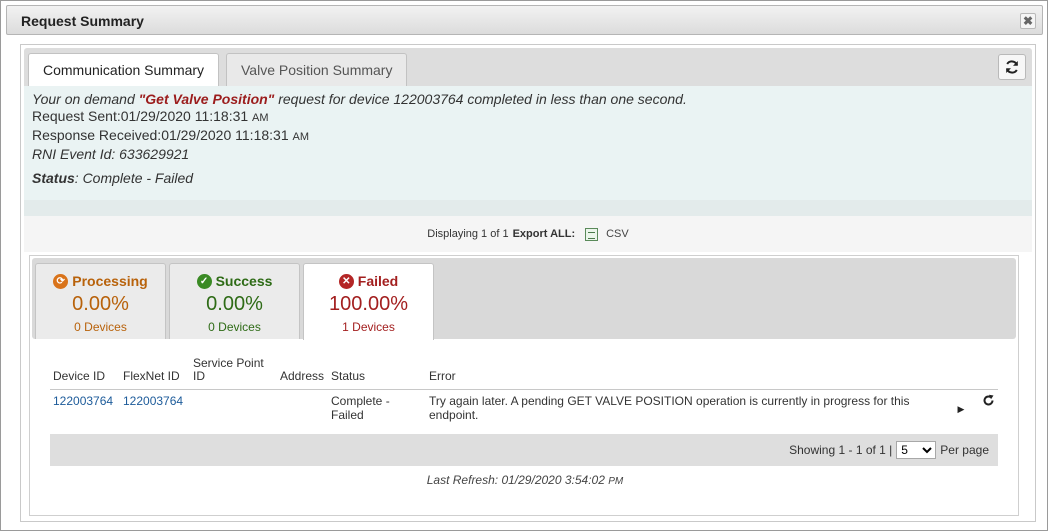  Describe the element at coordinates (1028, 21) in the screenshot. I see `close-icon: ✖` at that location.